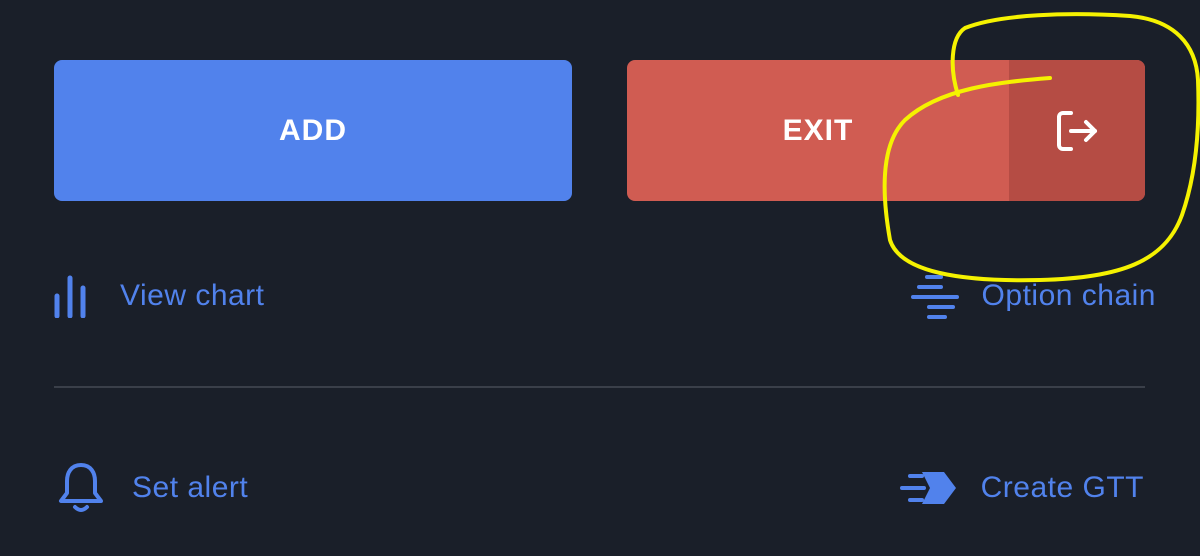 This screenshot has height=556, width=1200. I want to click on add-button-label: ADD, so click(313, 130).